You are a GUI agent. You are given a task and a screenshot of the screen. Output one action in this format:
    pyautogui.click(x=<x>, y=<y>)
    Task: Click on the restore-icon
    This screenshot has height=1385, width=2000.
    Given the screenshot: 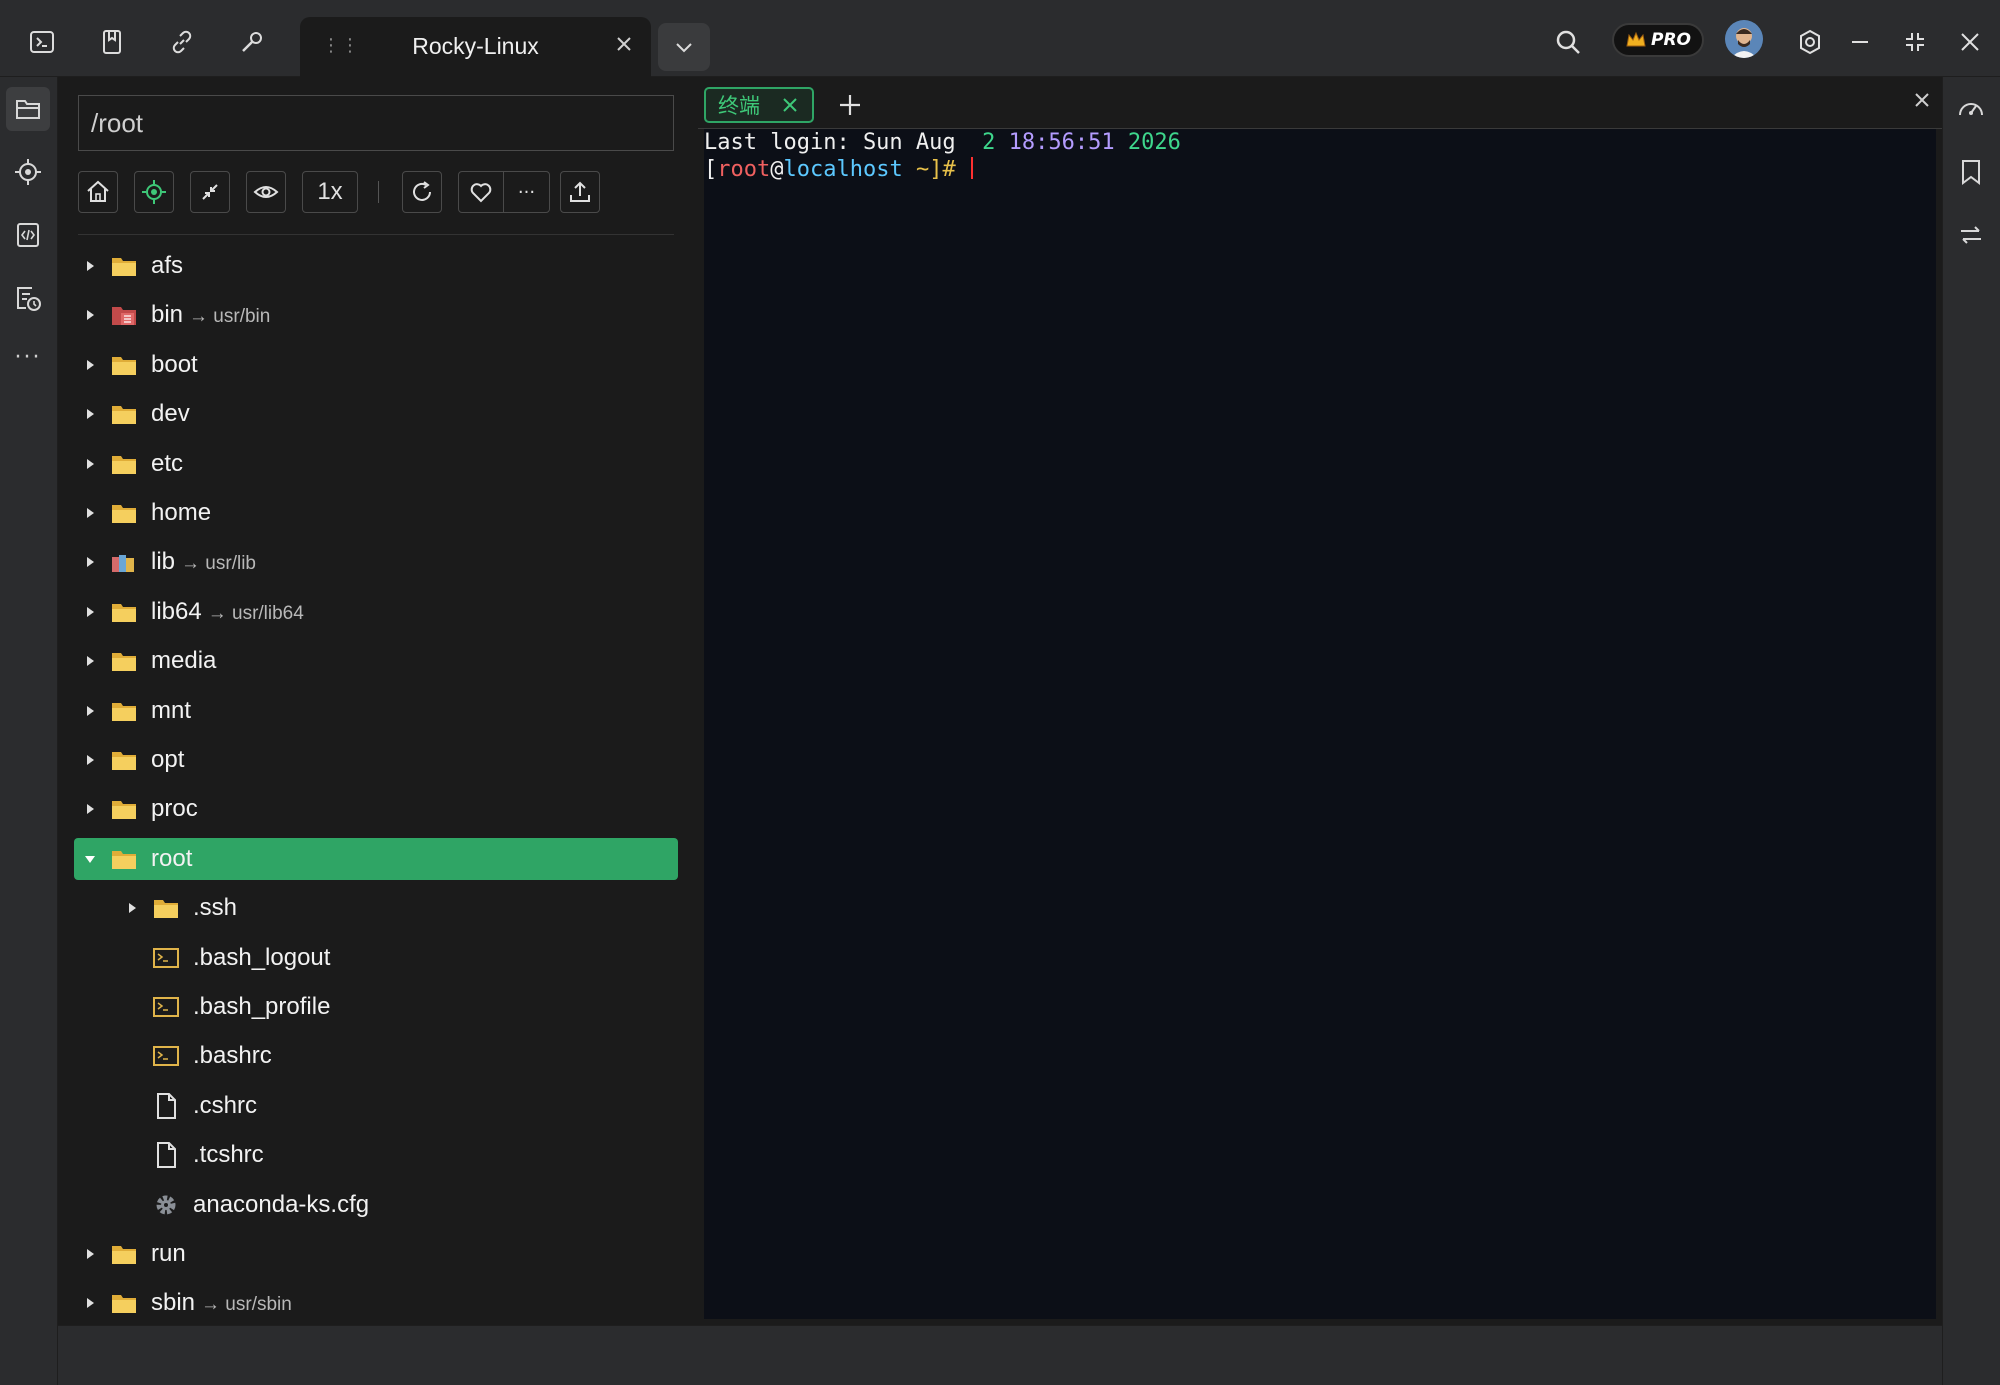 What is the action you would take?
    pyautogui.click(x=1915, y=42)
    